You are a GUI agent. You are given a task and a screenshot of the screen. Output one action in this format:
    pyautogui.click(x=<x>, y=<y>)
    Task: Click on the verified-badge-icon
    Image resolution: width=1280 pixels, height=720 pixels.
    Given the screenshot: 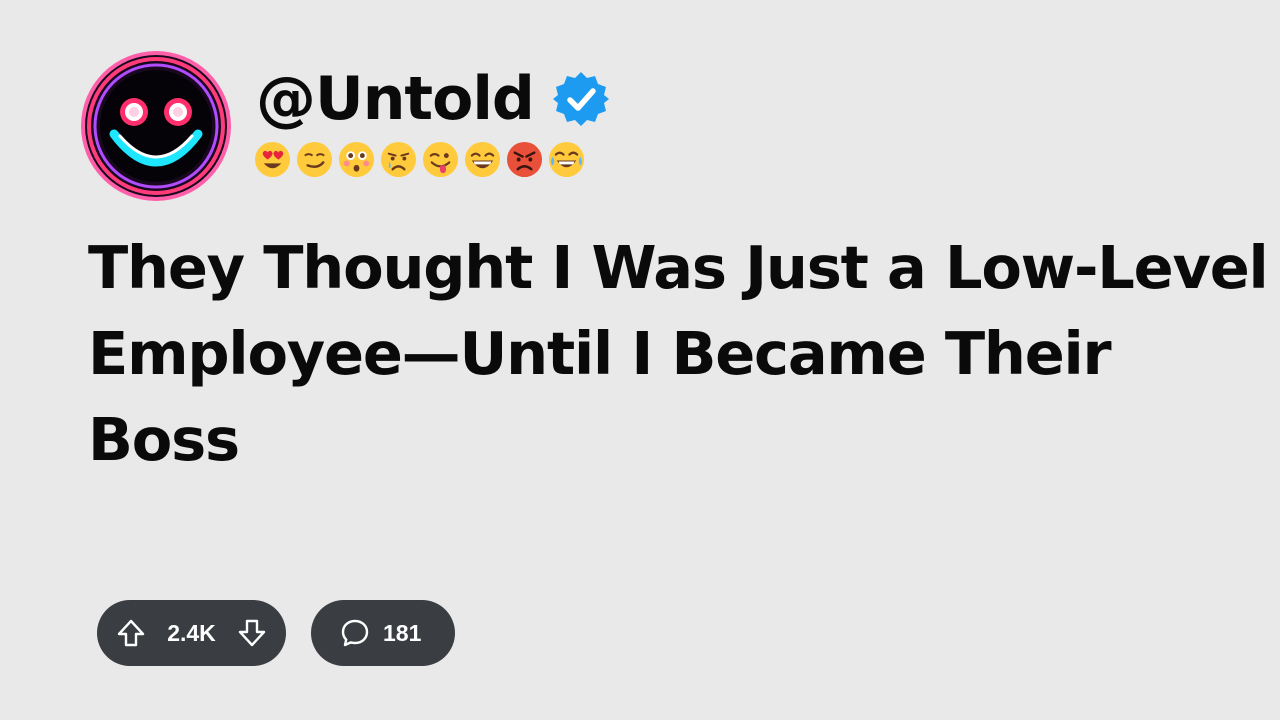 What is the action you would take?
    pyautogui.click(x=580, y=99)
    